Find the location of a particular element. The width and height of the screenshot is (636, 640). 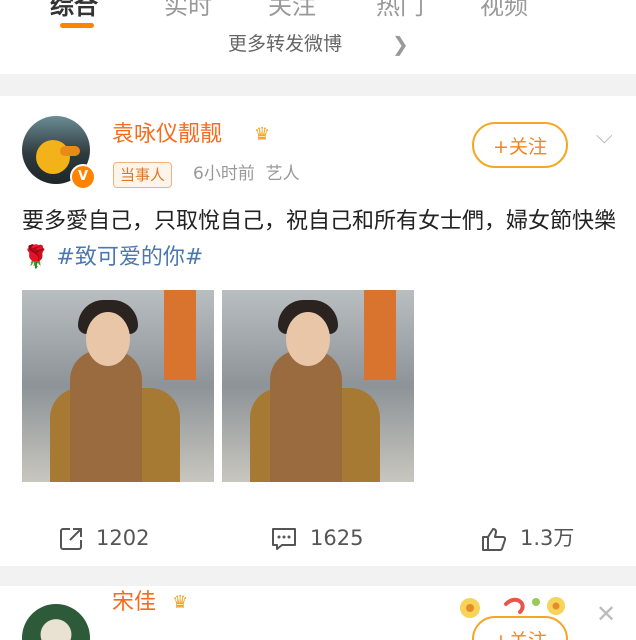

tab-comprehensive: 综合 is located at coordinates (74, 10).